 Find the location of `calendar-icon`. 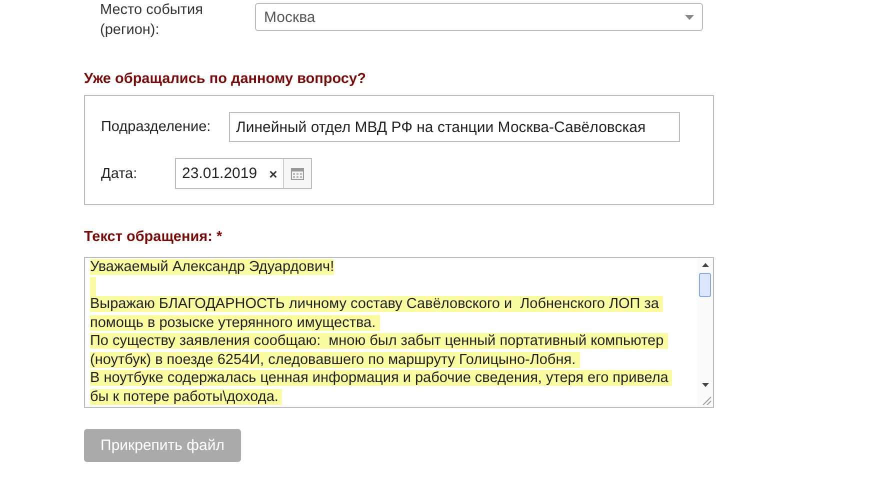

calendar-icon is located at coordinates (297, 173).